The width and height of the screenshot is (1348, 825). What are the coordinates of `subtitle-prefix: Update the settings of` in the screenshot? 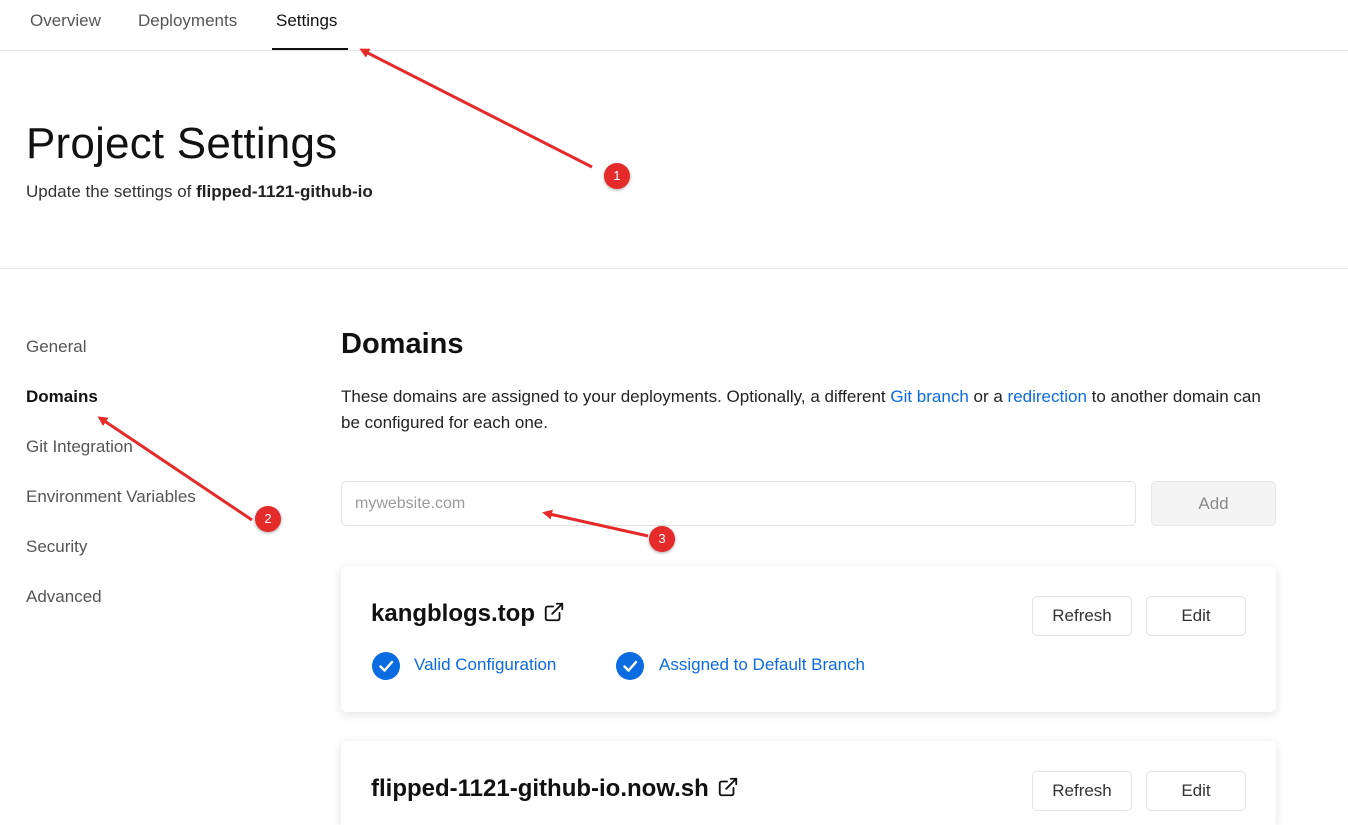 It's located at (109, 191).